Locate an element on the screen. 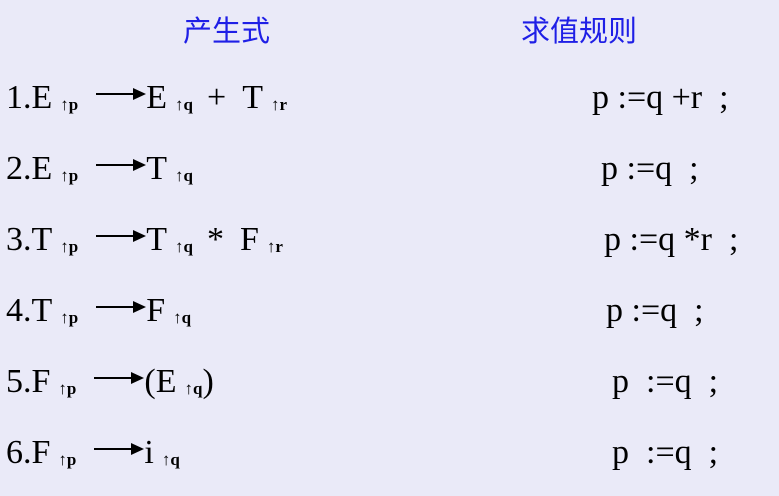  rhs-symbol: (E is located at coordinates (160, 381).